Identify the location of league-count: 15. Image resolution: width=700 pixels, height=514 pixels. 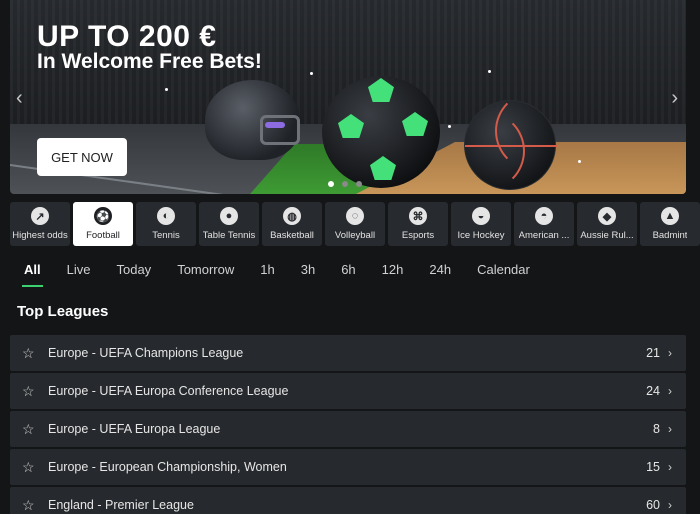
(653, 467).